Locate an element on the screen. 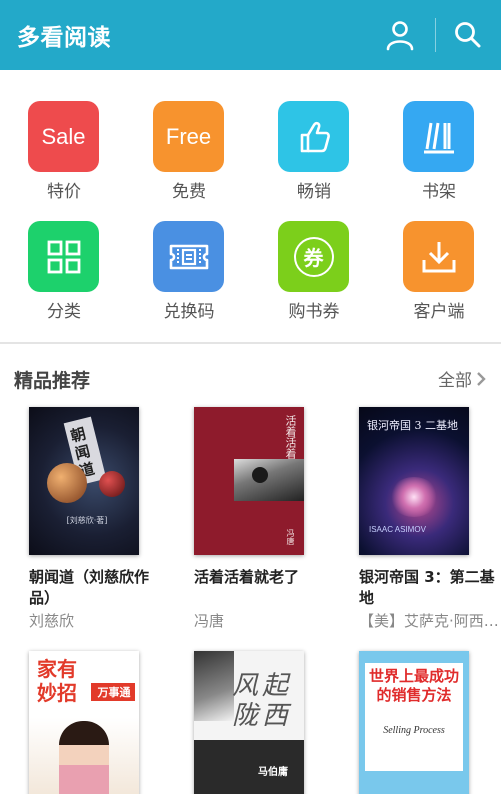 Image resolution: width=501 pixels, height=794 pixels. grid-item-redeem-code: 兑换码 is located at coordinates (189, 281).